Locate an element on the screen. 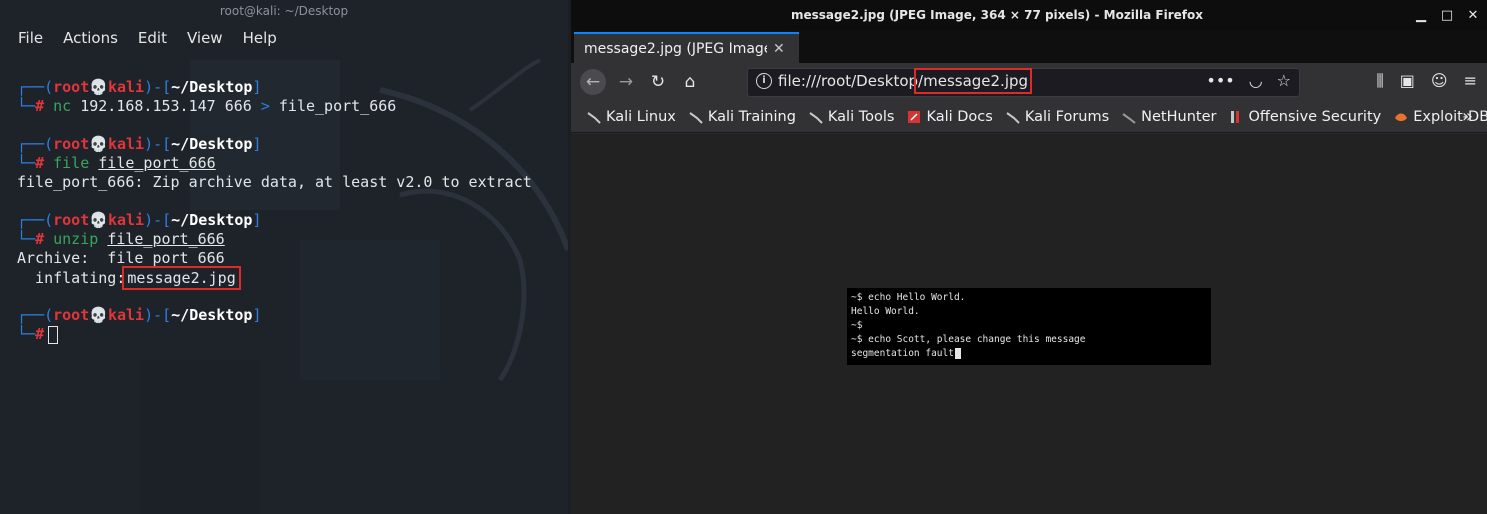 The height and width of the screenshot is (514, 1487). menu-icon: ≡ is located at coordinates (1470, 81).